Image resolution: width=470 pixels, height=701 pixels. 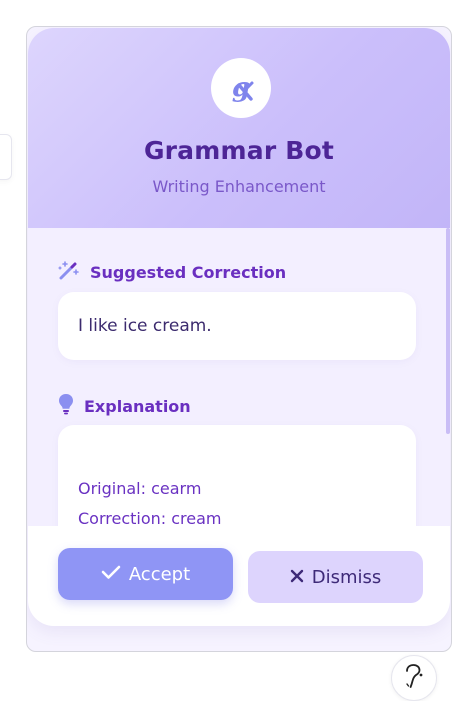 I want to click on background-panel-edge, so click(x=6, y=157).